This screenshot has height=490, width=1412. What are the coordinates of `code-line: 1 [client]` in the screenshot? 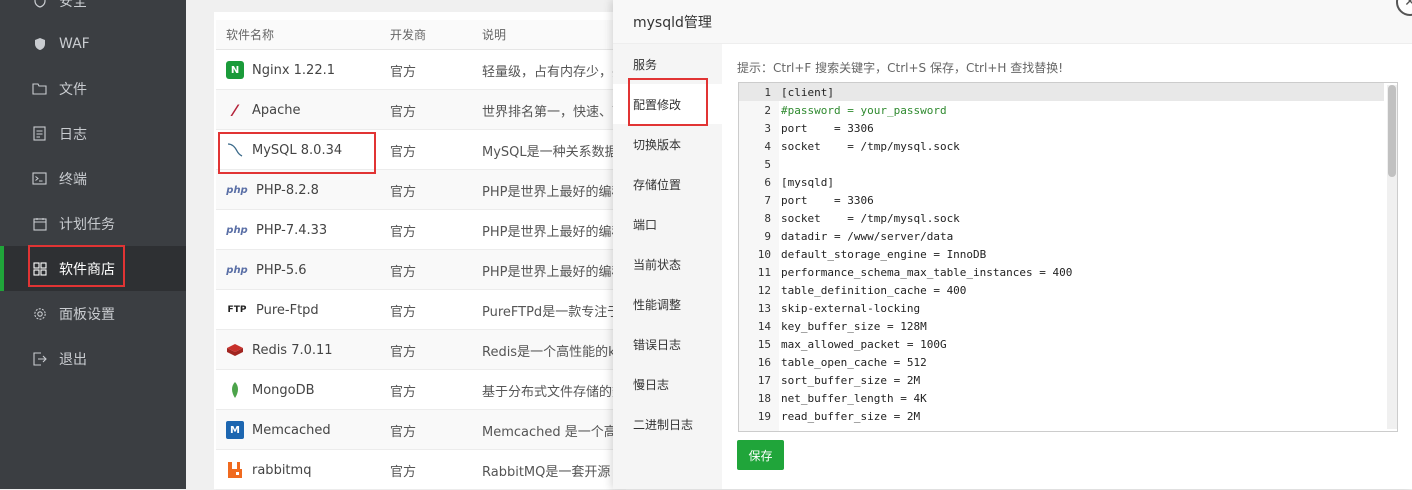 It's located at (1061, 92).